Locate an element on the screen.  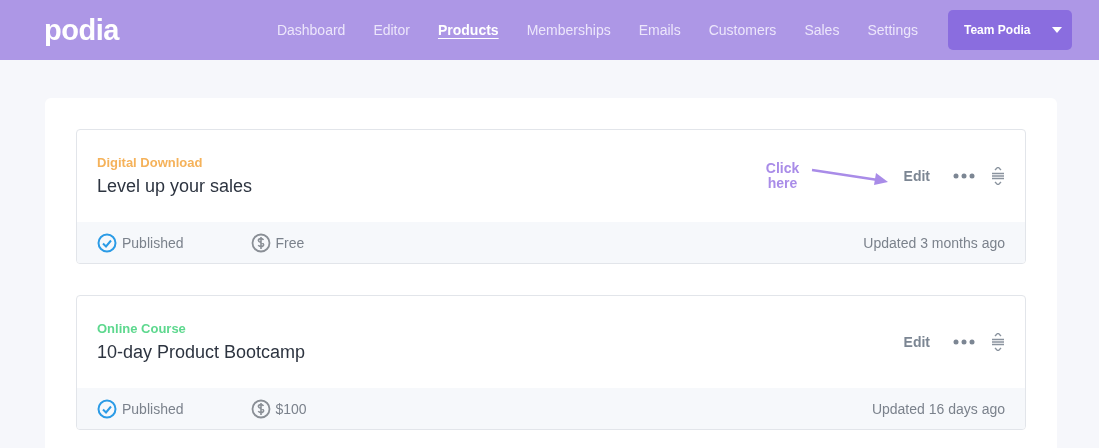
product-type: Digital Download is located at coordinates (150, 162).